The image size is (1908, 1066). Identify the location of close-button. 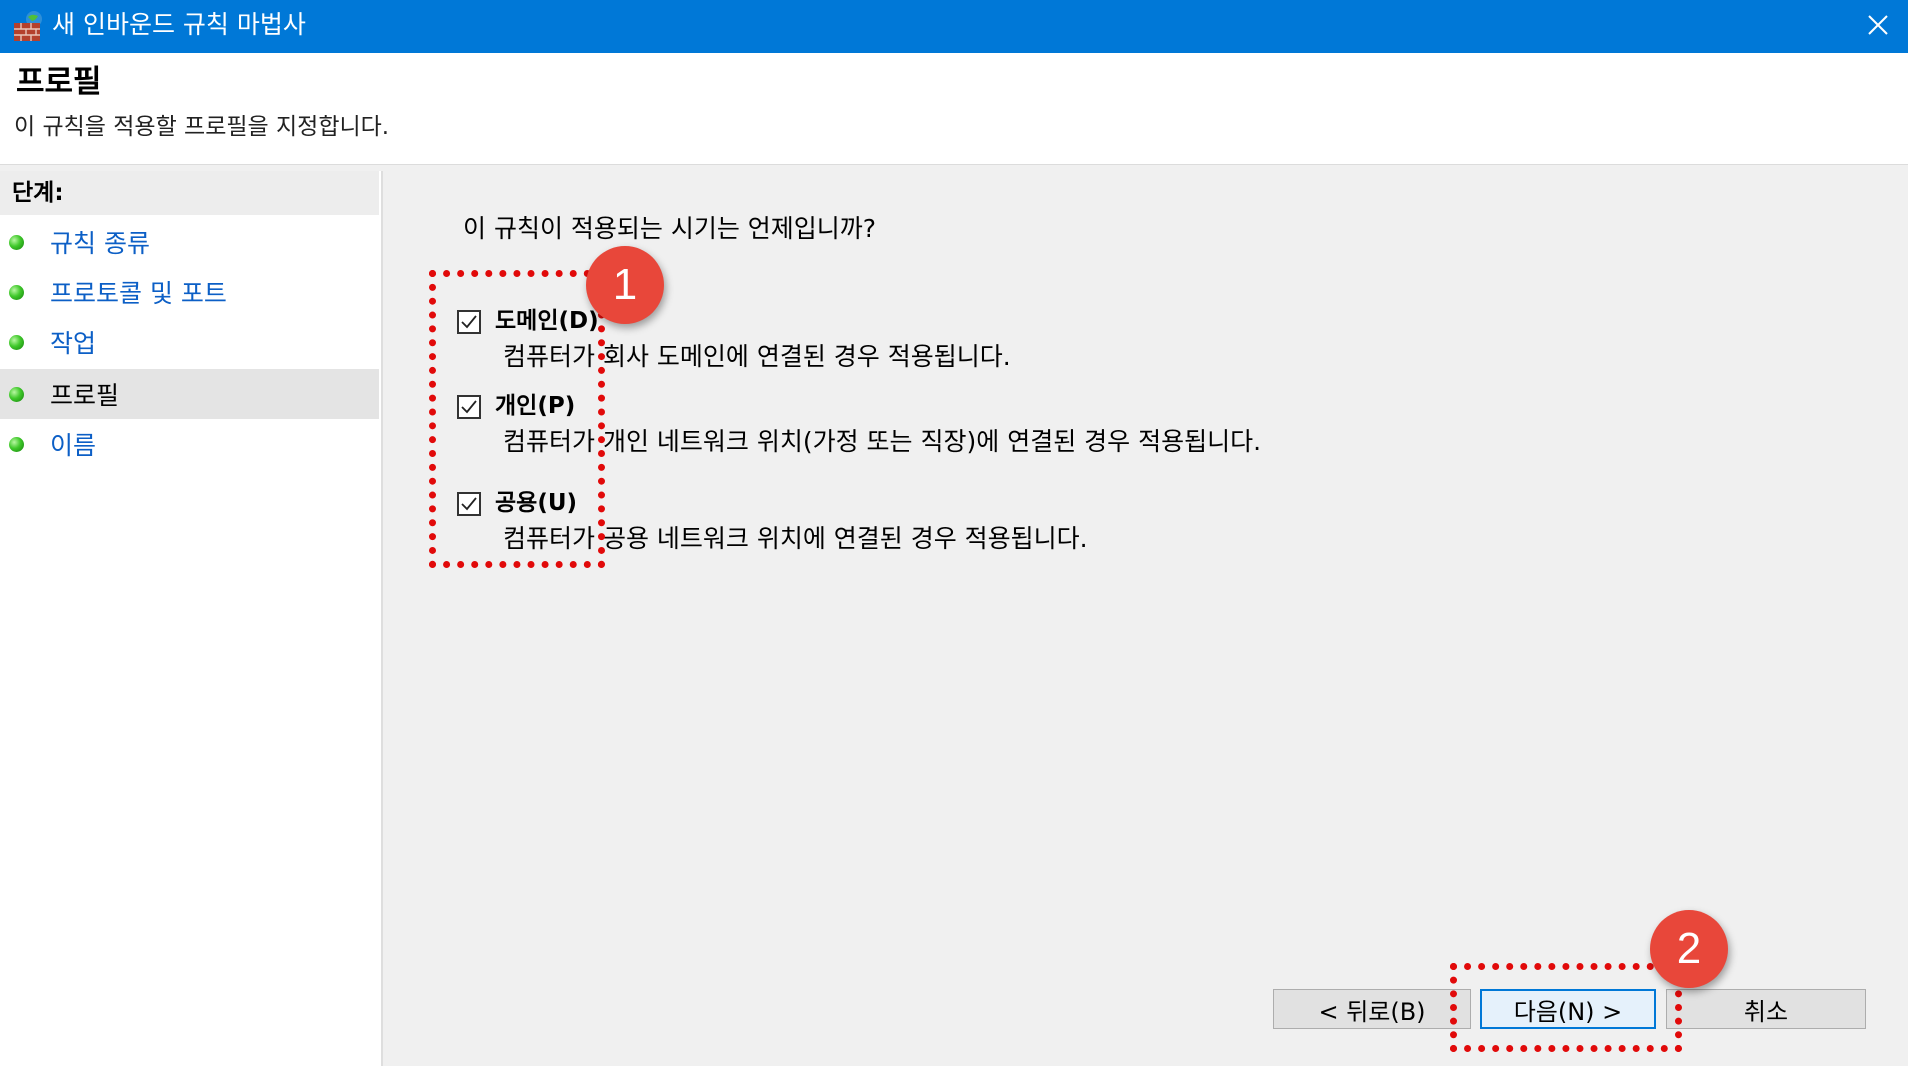
(1878, 26).